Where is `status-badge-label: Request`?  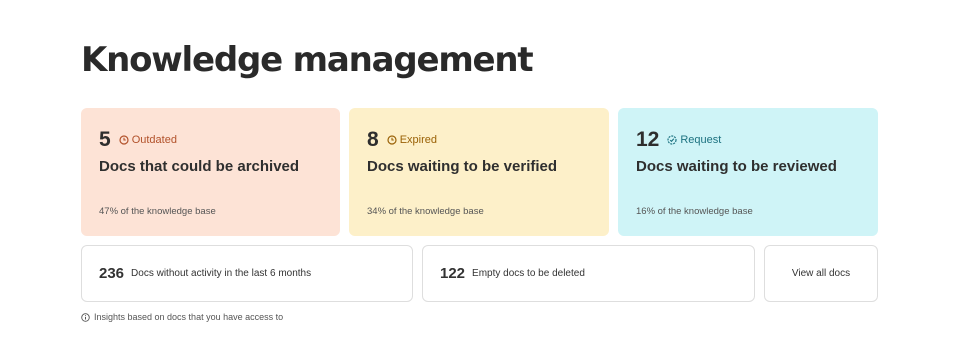 status-badge-label: Request is located at coordinates (701, 140).